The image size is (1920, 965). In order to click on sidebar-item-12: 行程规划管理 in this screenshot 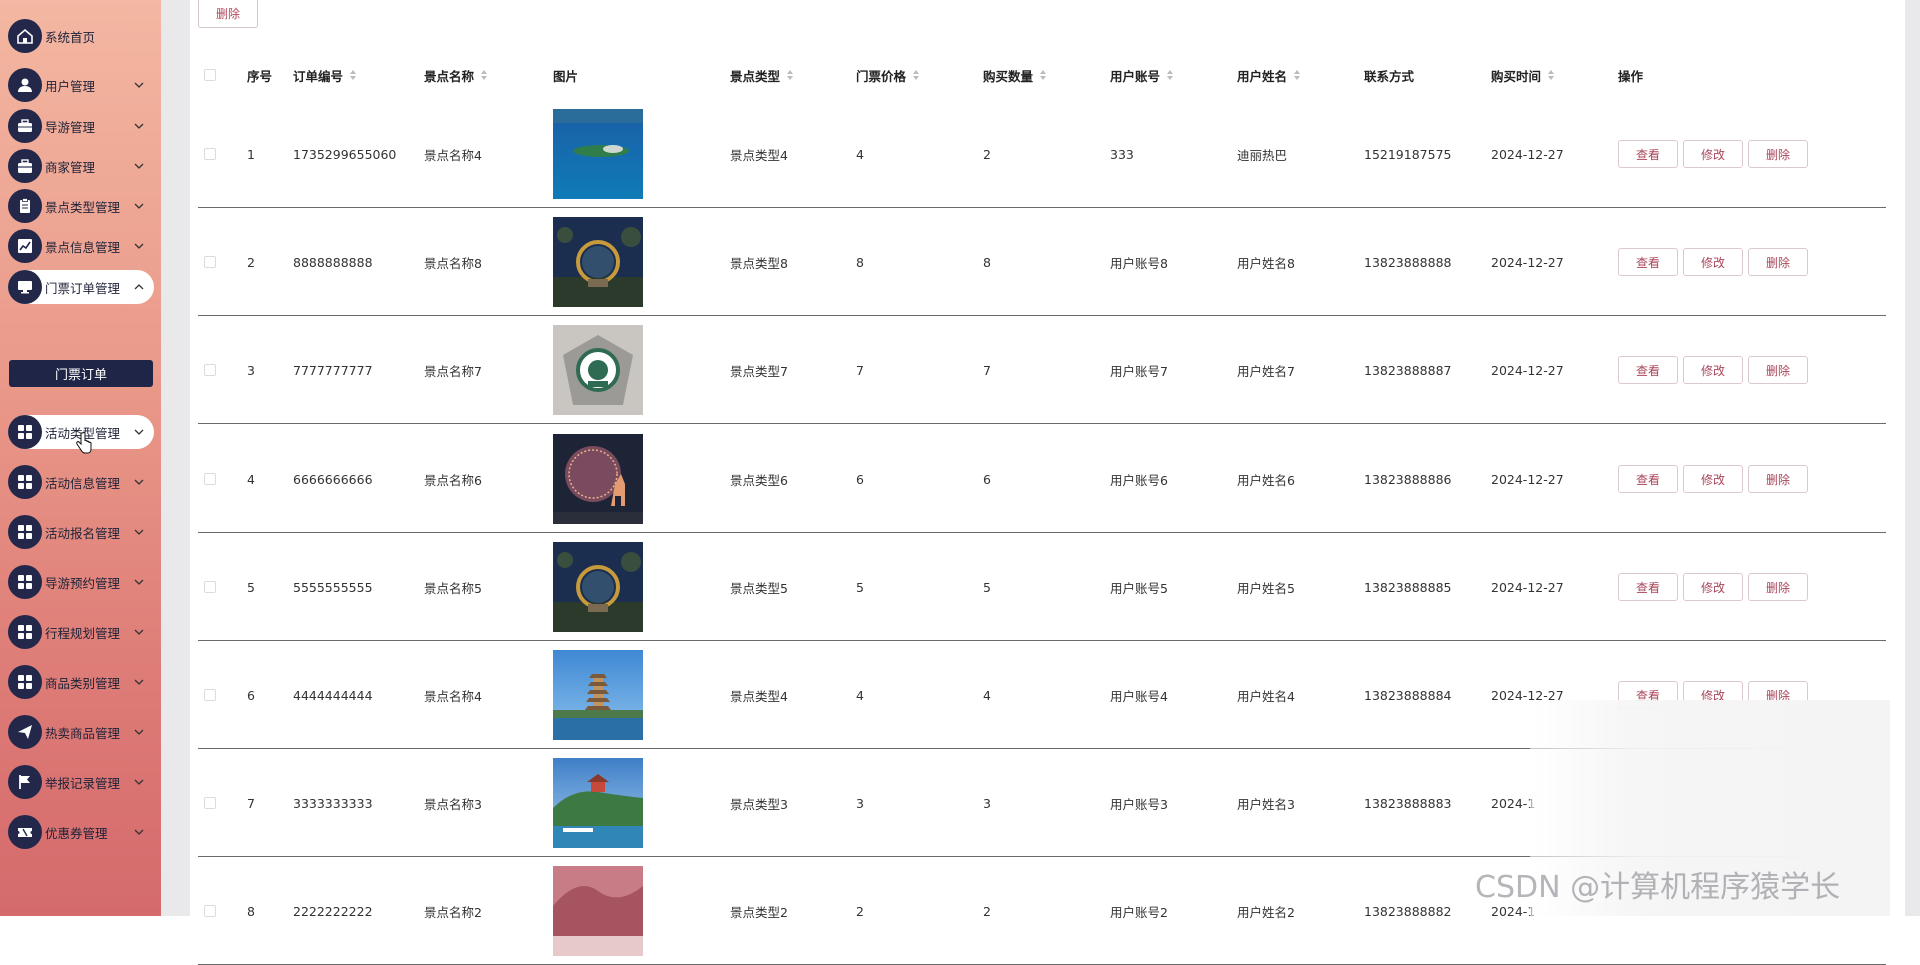, I will do `click(81, 632)`.